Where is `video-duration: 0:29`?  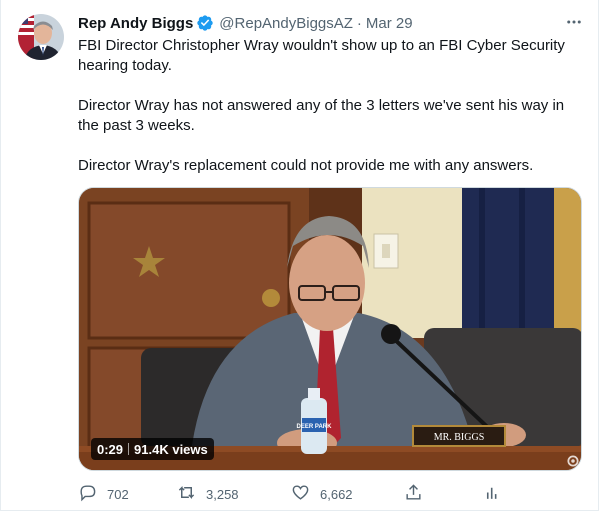
video-duration: 0:29 is located at coordinates (110, 449).